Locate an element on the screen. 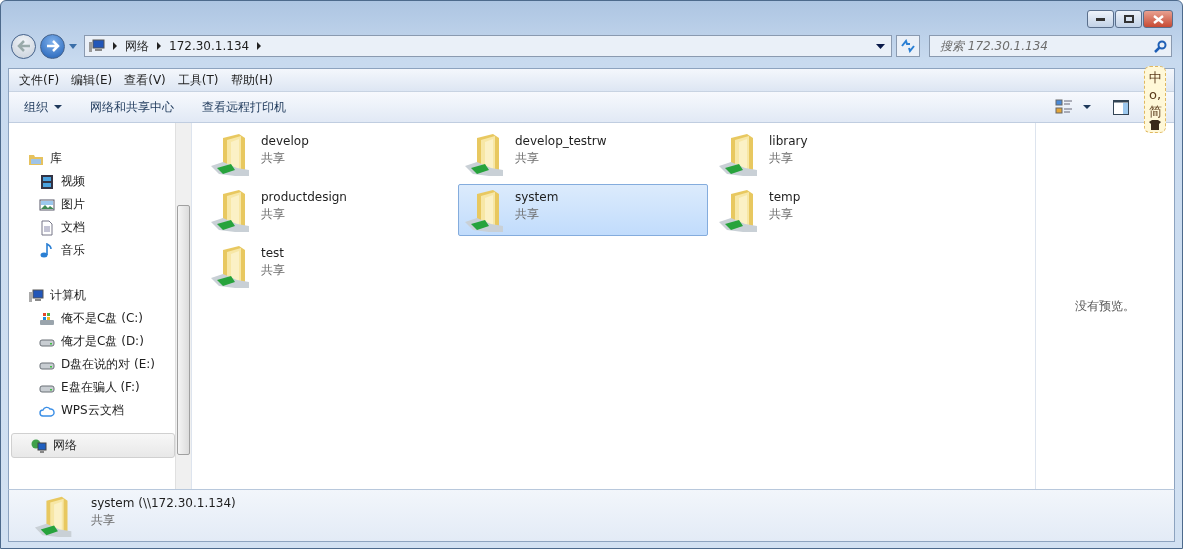 The width and height of the screenshot is (1183, 549). sidebar-item: 库 is located at coordinates (92, 158).